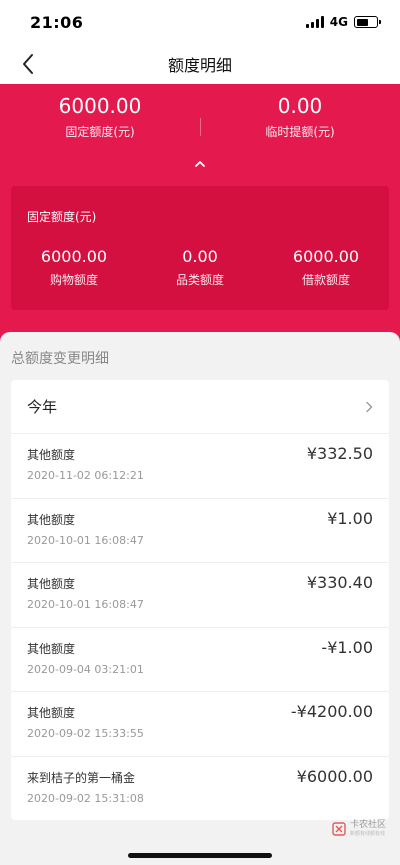  I want to click on fixed-credit-label: 固定额度(元), so click(100, 132).